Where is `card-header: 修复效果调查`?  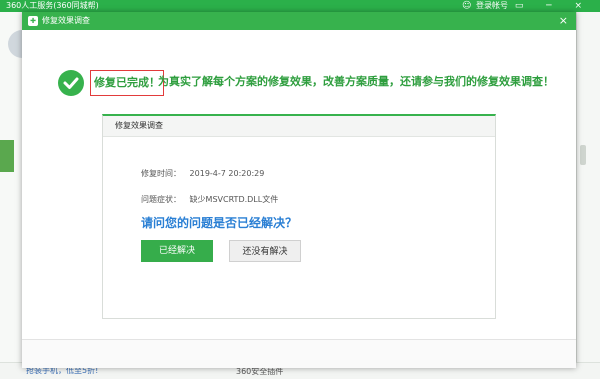 card-header: 修复效果调查 is located at coordinates (299, 126).